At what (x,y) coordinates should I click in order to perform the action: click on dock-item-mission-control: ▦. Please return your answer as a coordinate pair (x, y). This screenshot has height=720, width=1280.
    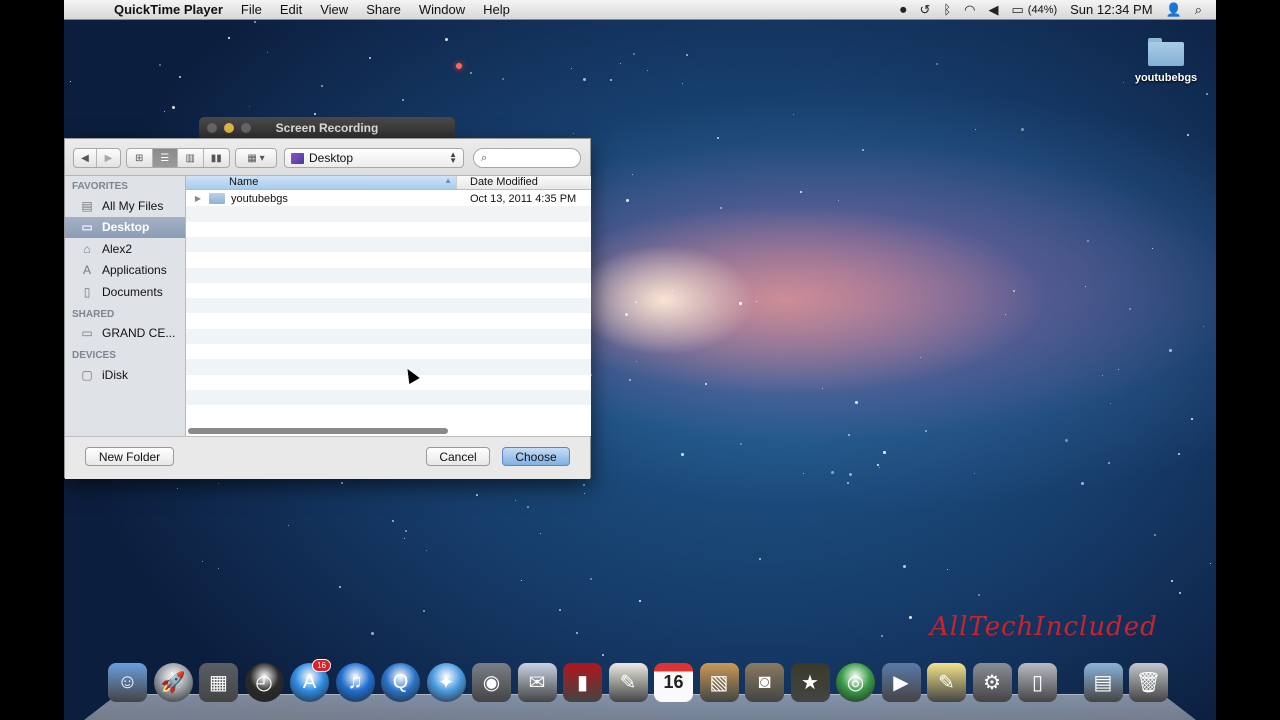
    Looking at the image, I should click on (218, 682).